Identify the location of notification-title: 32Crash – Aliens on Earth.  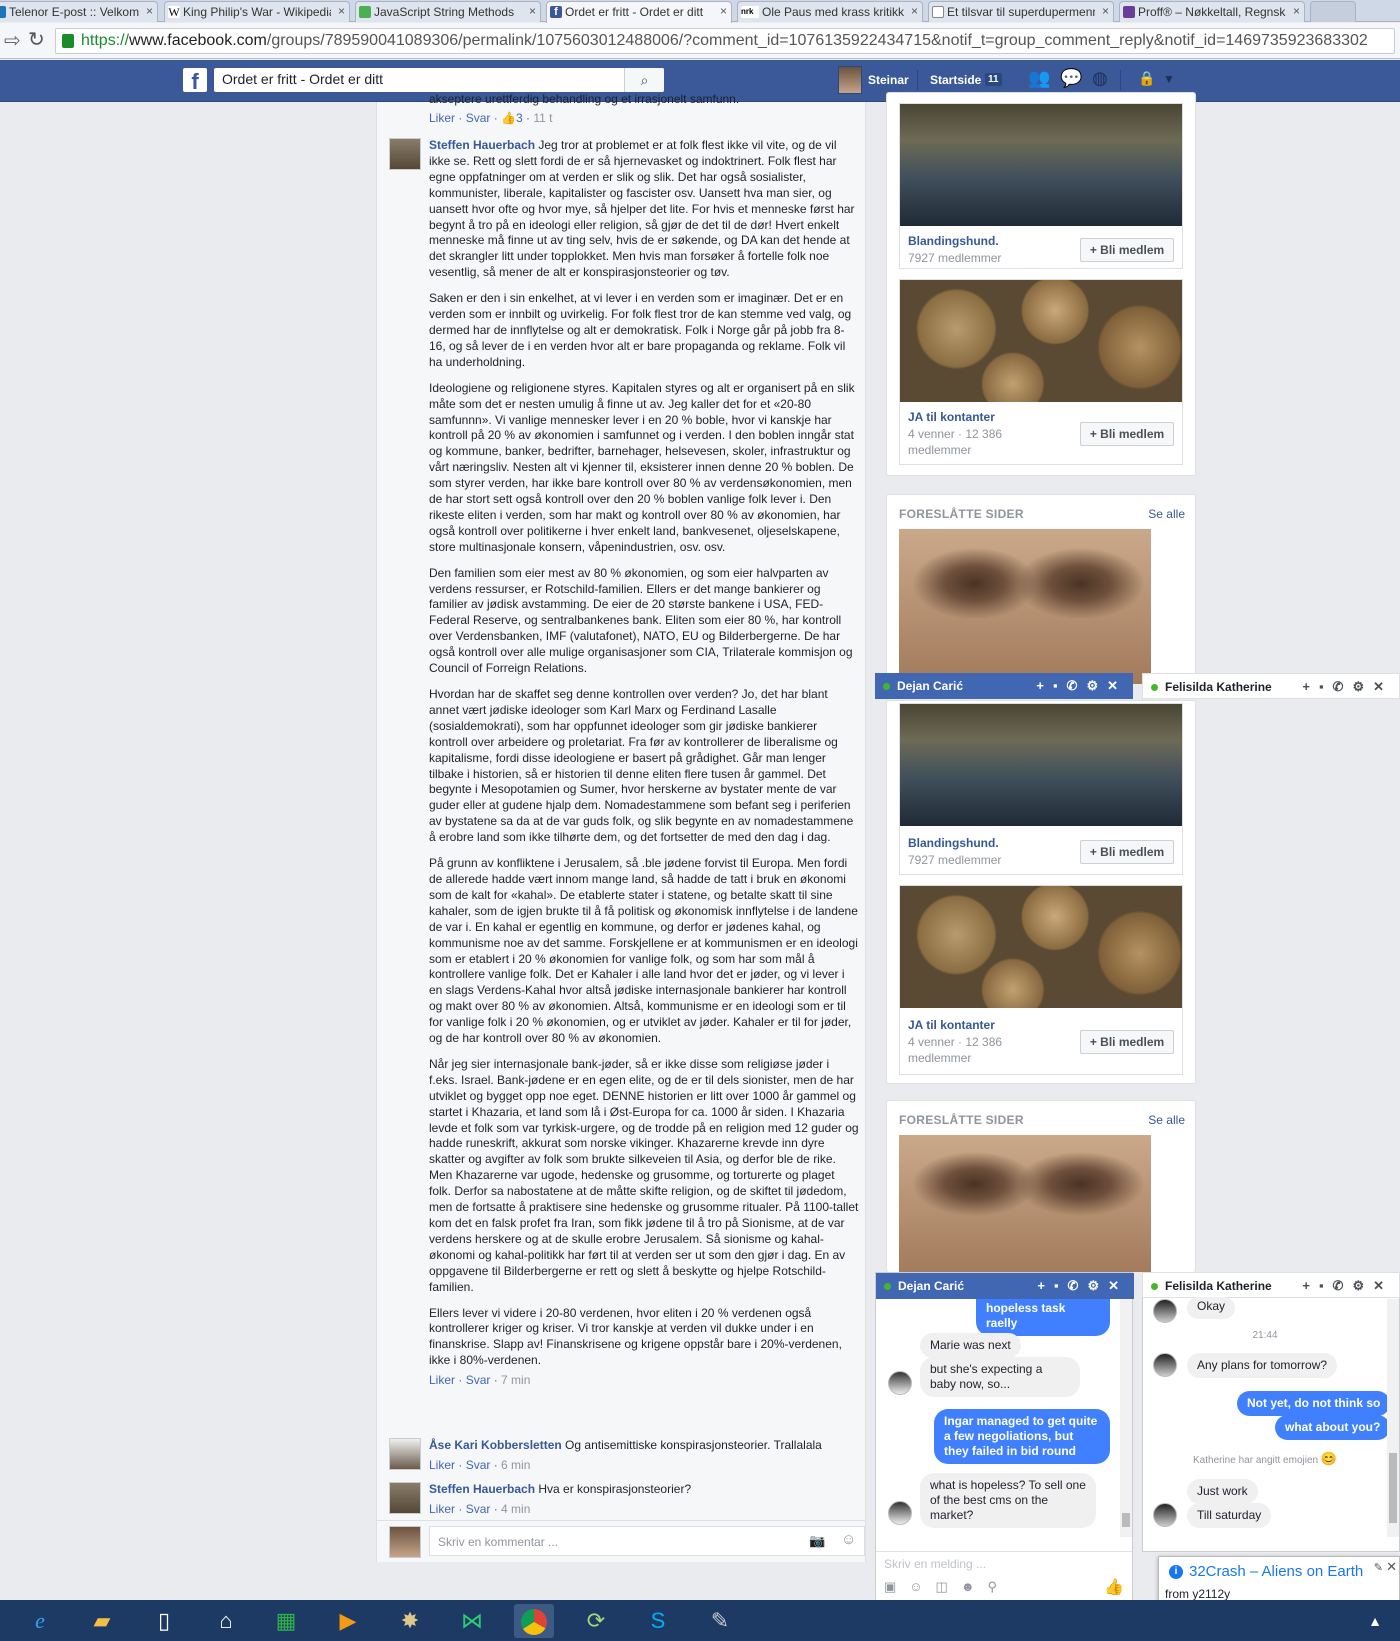
(1276, 1571).